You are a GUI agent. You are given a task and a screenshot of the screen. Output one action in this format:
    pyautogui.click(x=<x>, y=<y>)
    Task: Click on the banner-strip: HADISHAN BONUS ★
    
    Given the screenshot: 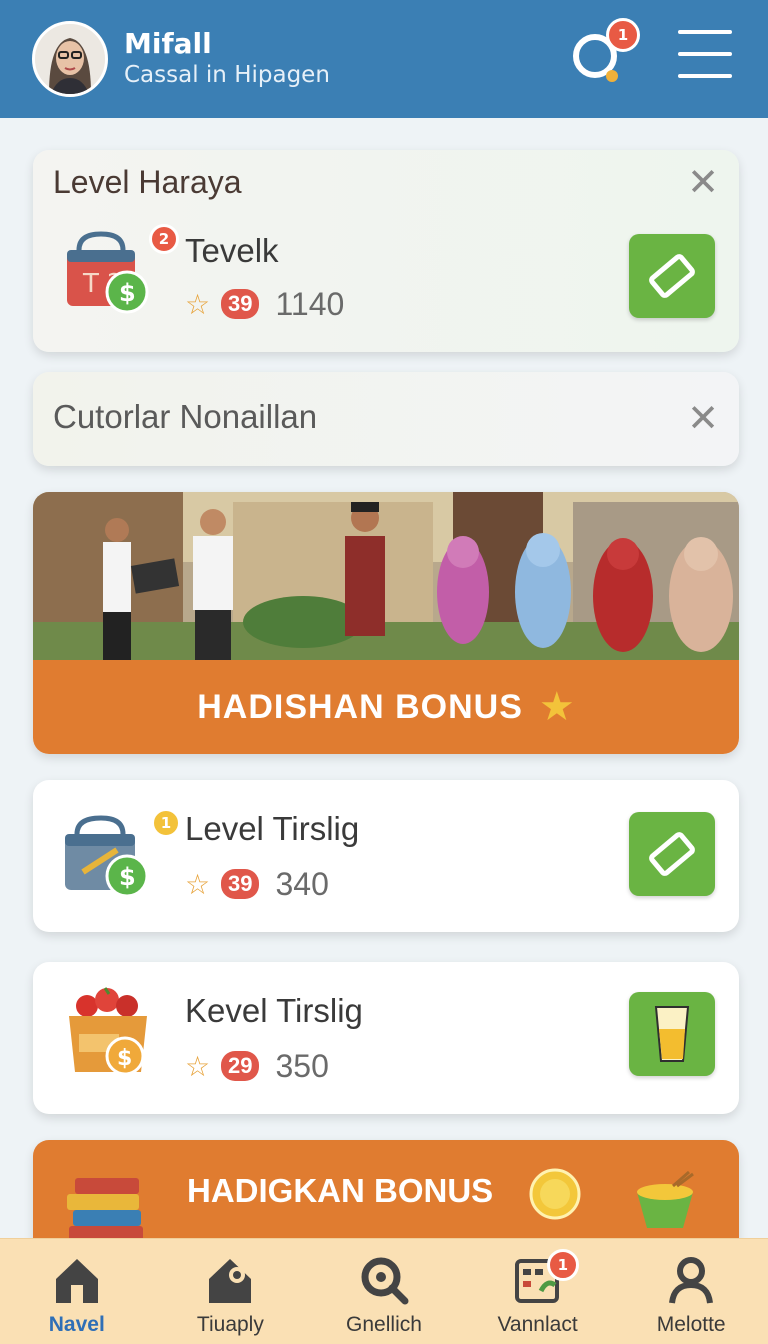 What is the action you would take?
    pyautogui.click(x=386, y=707)
    